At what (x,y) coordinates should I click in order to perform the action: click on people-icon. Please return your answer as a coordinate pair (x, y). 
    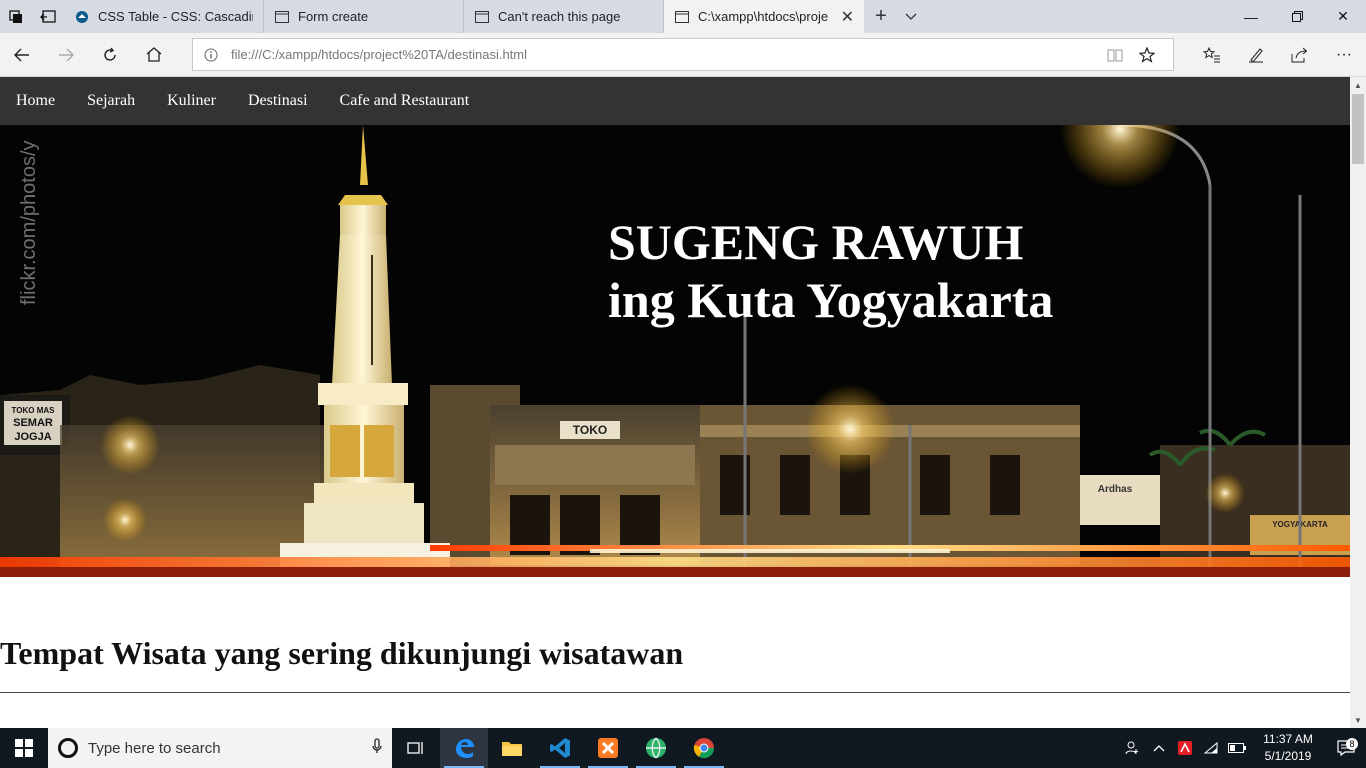
    Looking at the image, I should click on (1133, 748).